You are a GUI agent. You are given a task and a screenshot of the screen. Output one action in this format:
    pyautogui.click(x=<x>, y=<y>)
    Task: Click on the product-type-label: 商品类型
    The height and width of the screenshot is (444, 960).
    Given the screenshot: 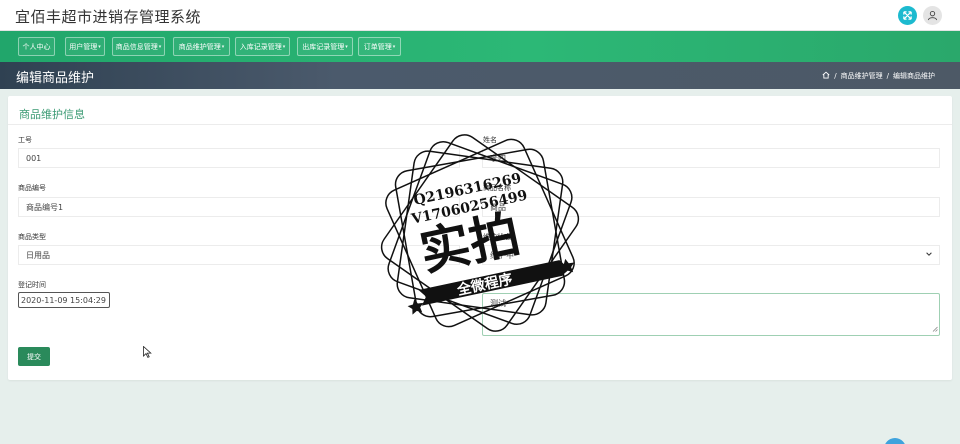 What is the action you would take?
    pyautogui.click(x=32, y=237)
    